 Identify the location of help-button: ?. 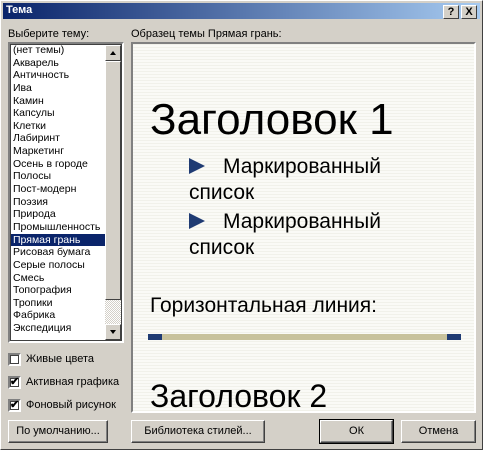
(451, 12).